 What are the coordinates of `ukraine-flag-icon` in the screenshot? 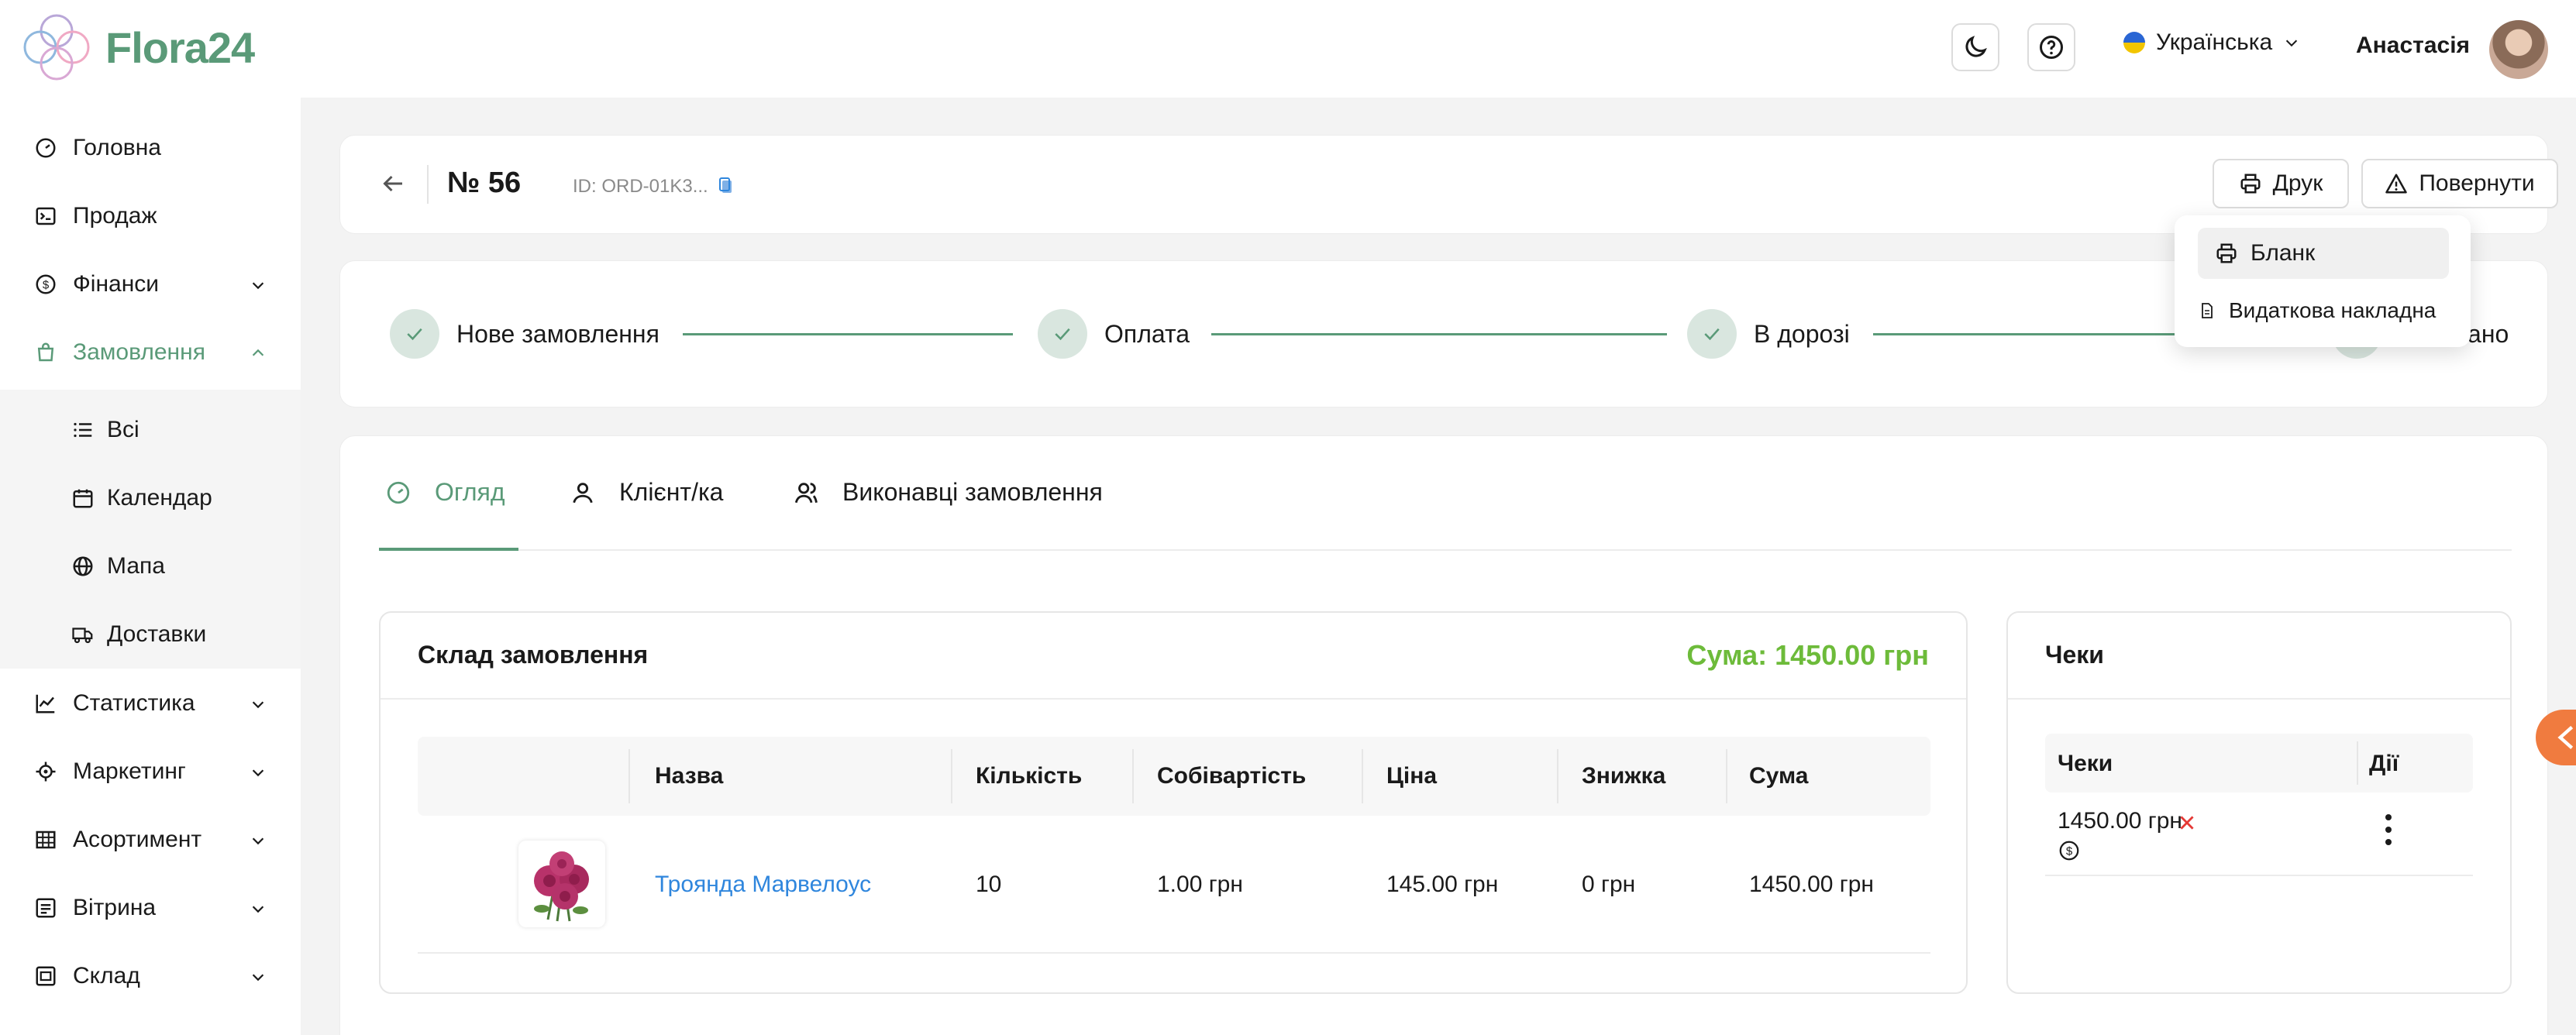 It's located at (2134, 42).